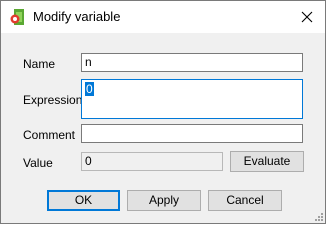 The width and height of the screenshot is (326, 240). Describe the element at coordinates (164, 200) in the screenshot. I see `apply-button: Apply` at that location.